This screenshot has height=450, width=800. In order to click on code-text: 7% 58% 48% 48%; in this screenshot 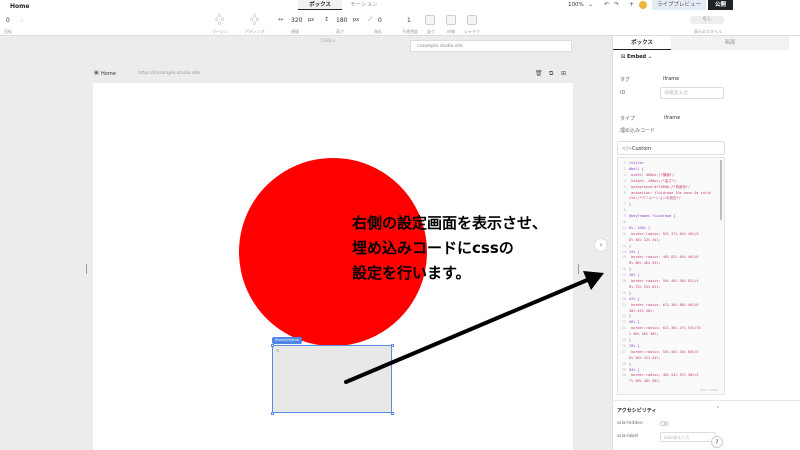, I will do `click(645, 381)`.